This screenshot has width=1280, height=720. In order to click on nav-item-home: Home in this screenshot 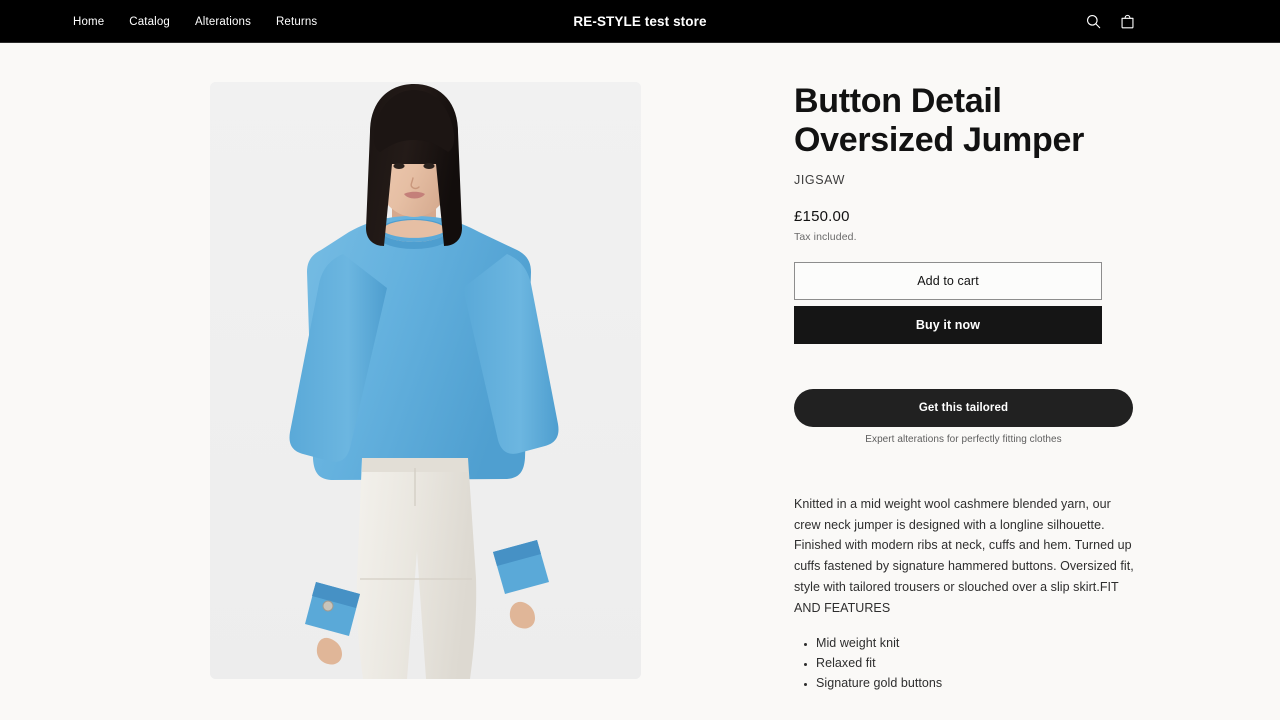, I will do `click(88, 21)`.